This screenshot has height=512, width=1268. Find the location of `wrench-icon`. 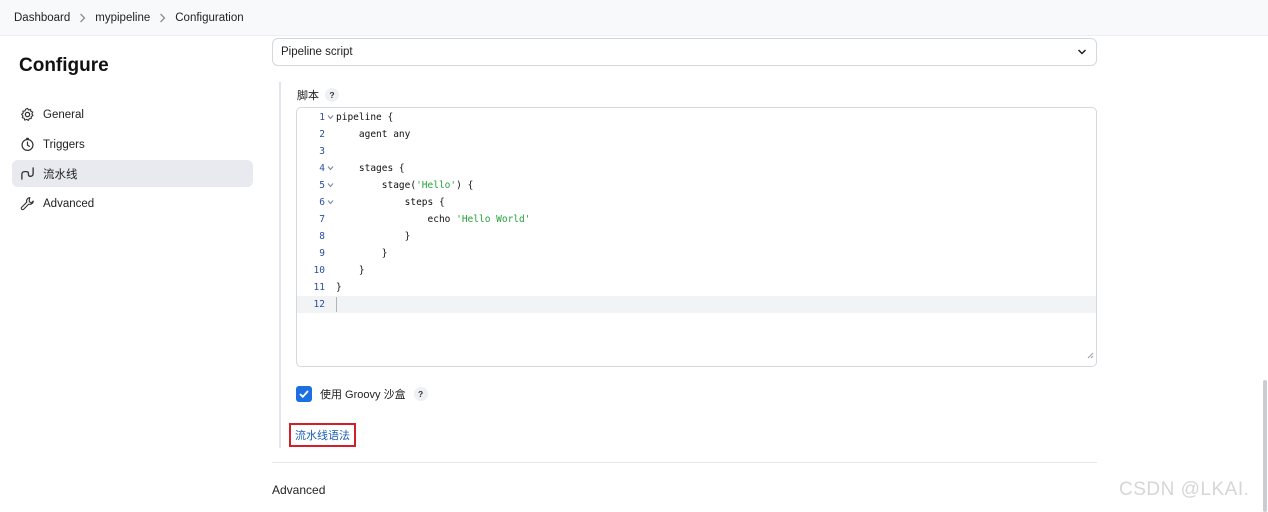

wrench-icon is located at coordinates (27, 203).